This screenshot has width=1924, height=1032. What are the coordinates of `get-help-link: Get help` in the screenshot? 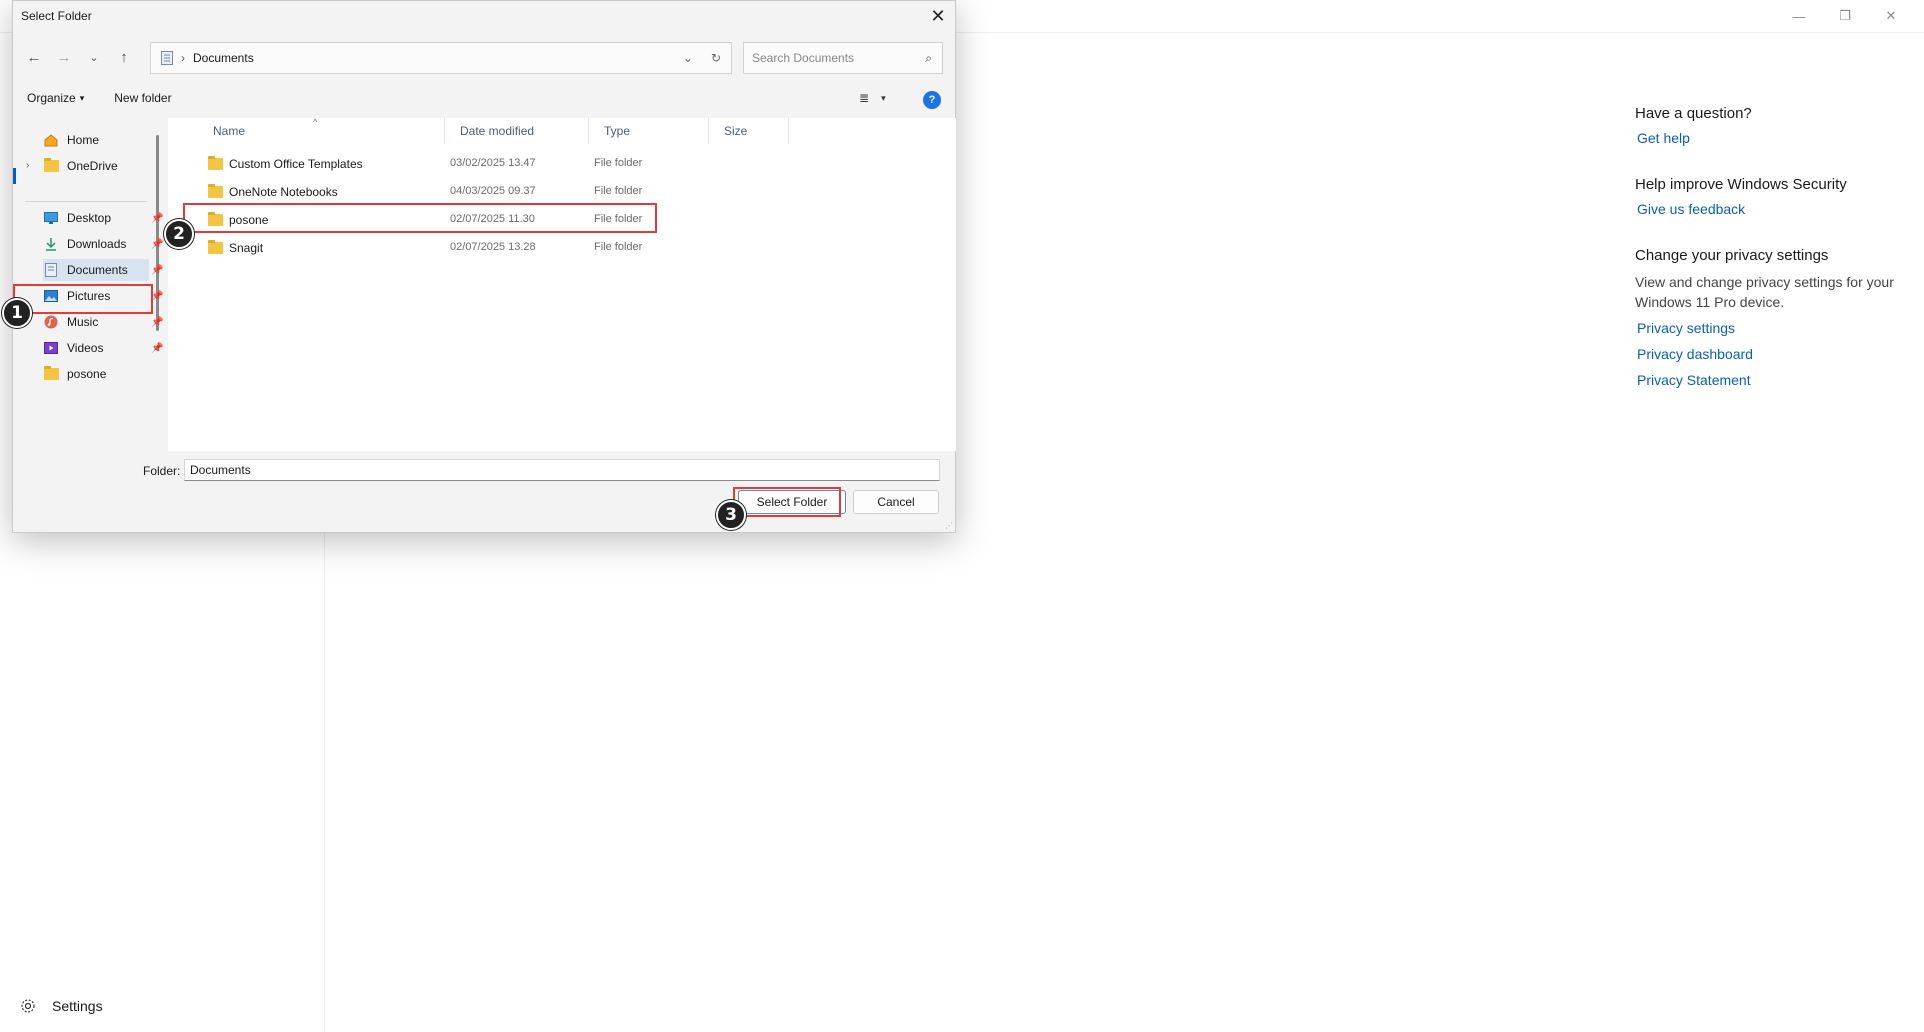 It's located at (1765, 138).